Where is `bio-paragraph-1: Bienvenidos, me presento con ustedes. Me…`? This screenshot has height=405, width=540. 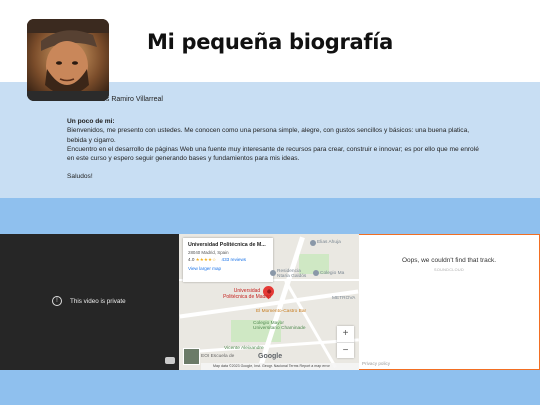 bio-paragraph-1: Bienvenidos, me presento con ustedes. Me… is located at coordinates (268, 135).